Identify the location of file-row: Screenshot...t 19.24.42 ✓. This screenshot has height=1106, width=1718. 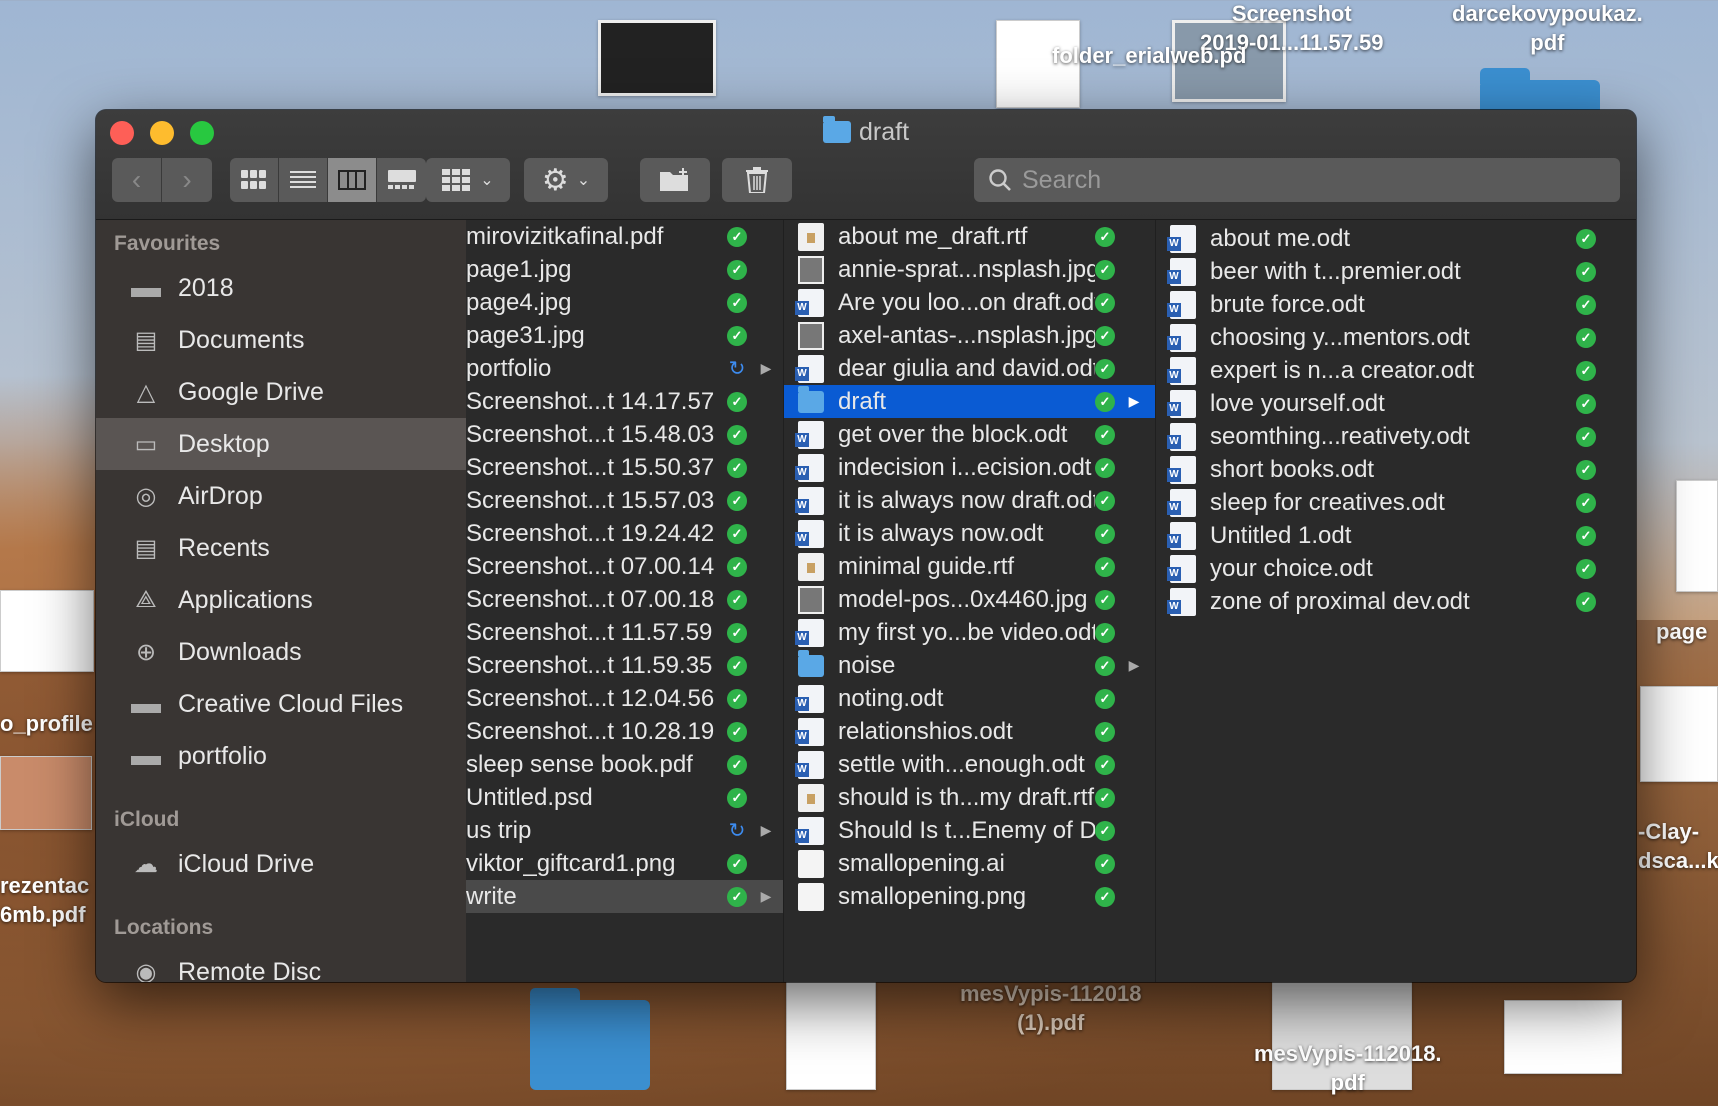
(624, 533).